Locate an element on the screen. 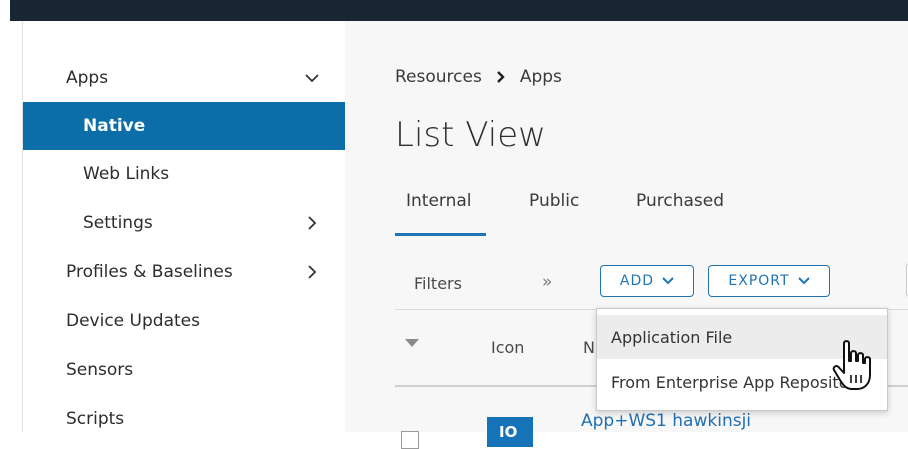 The height and width of the screenshot is (449, 908). breadcrumb-resources: Resources is located at coordinates (438, 77).